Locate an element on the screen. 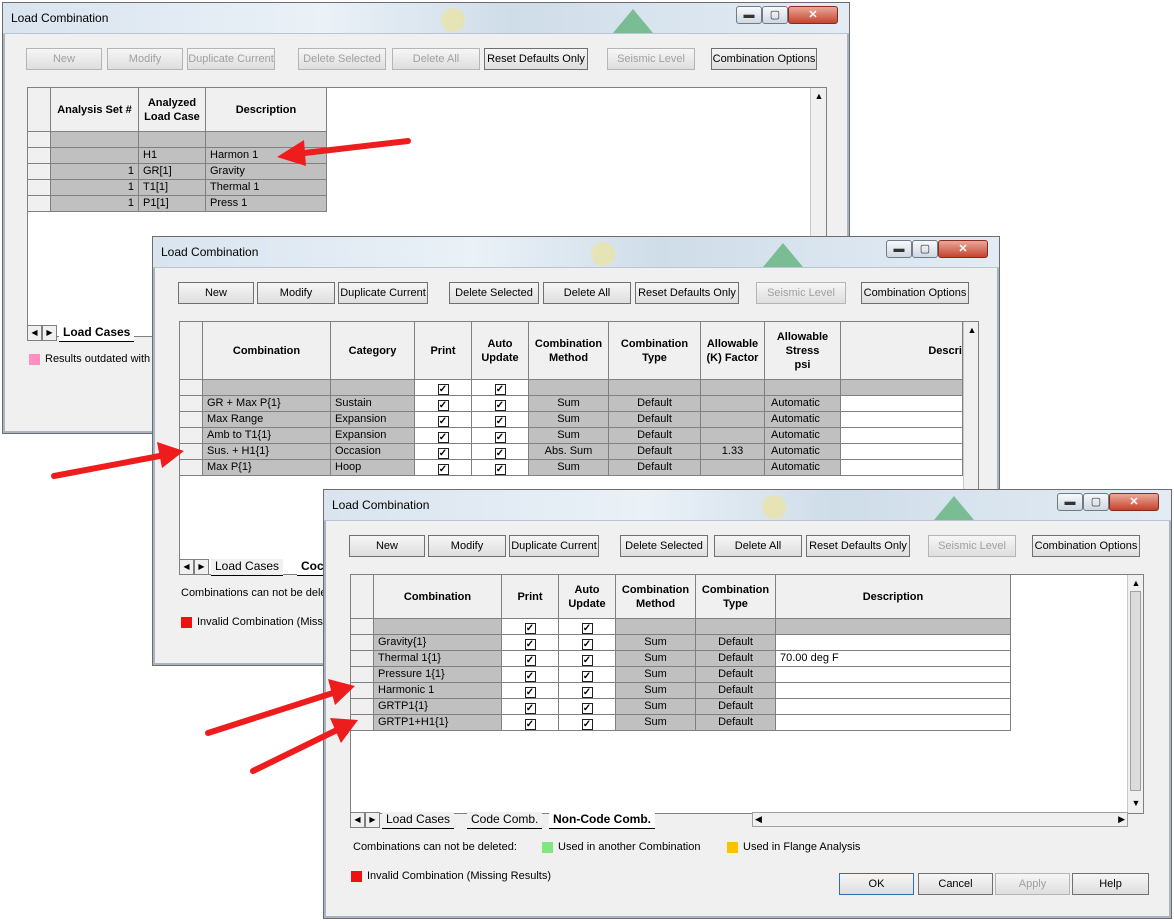  header-category: Category is located at coordinates (373, 351).